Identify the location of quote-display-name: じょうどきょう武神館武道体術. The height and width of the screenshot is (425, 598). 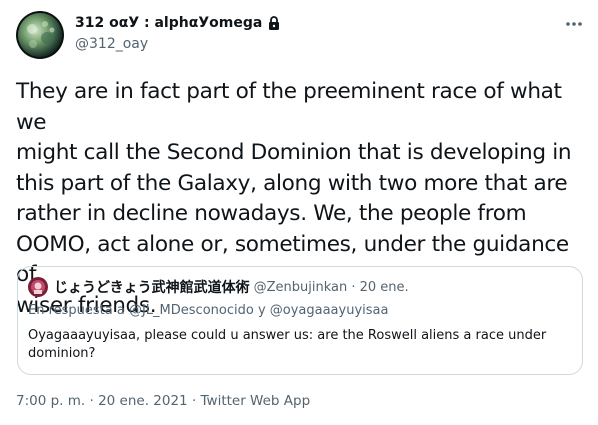
(152, 288).